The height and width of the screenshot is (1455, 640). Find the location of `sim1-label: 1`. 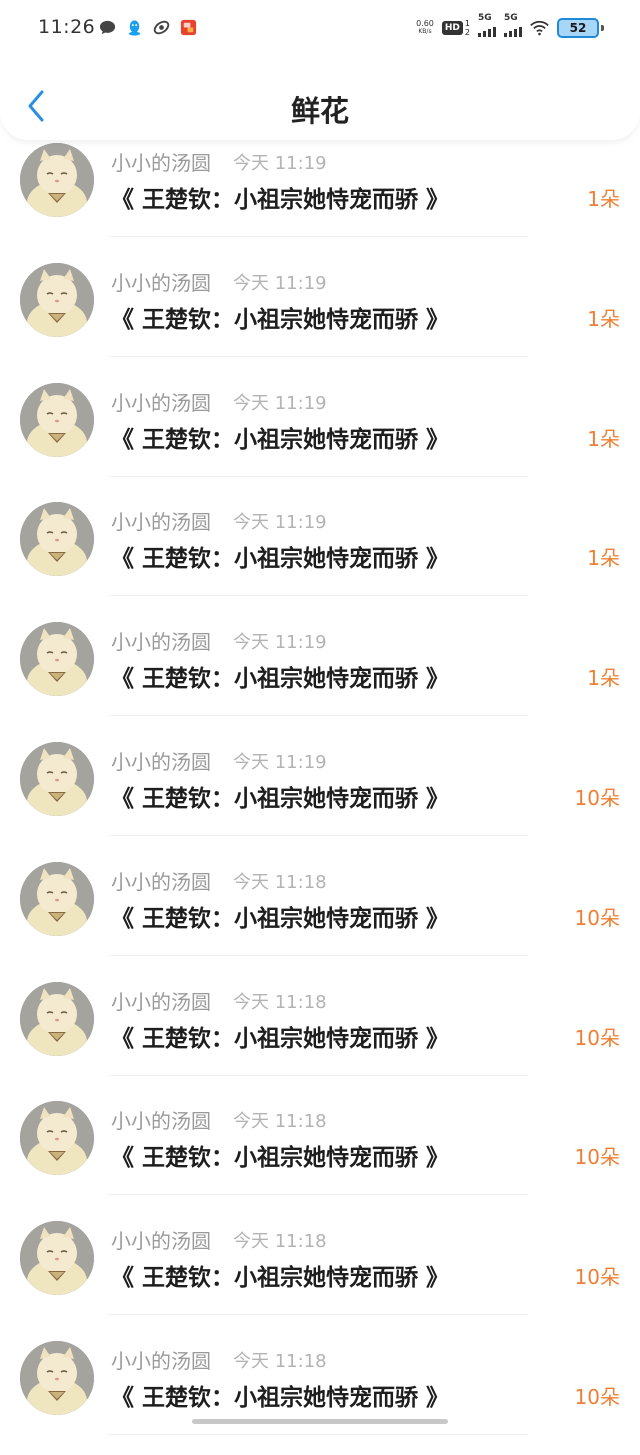

sim1-label: 1 is located at coordinates (467, 23).